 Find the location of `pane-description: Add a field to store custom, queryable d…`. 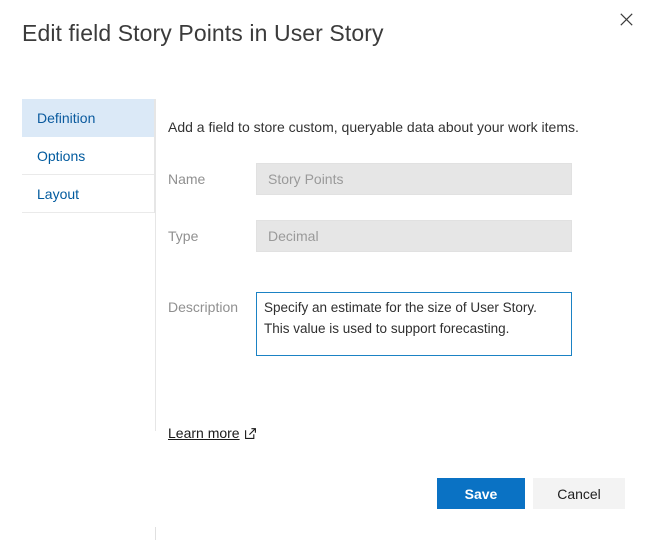

pane-description: Add a field to store custom, queryable d… is located at coordinates (373, 127).